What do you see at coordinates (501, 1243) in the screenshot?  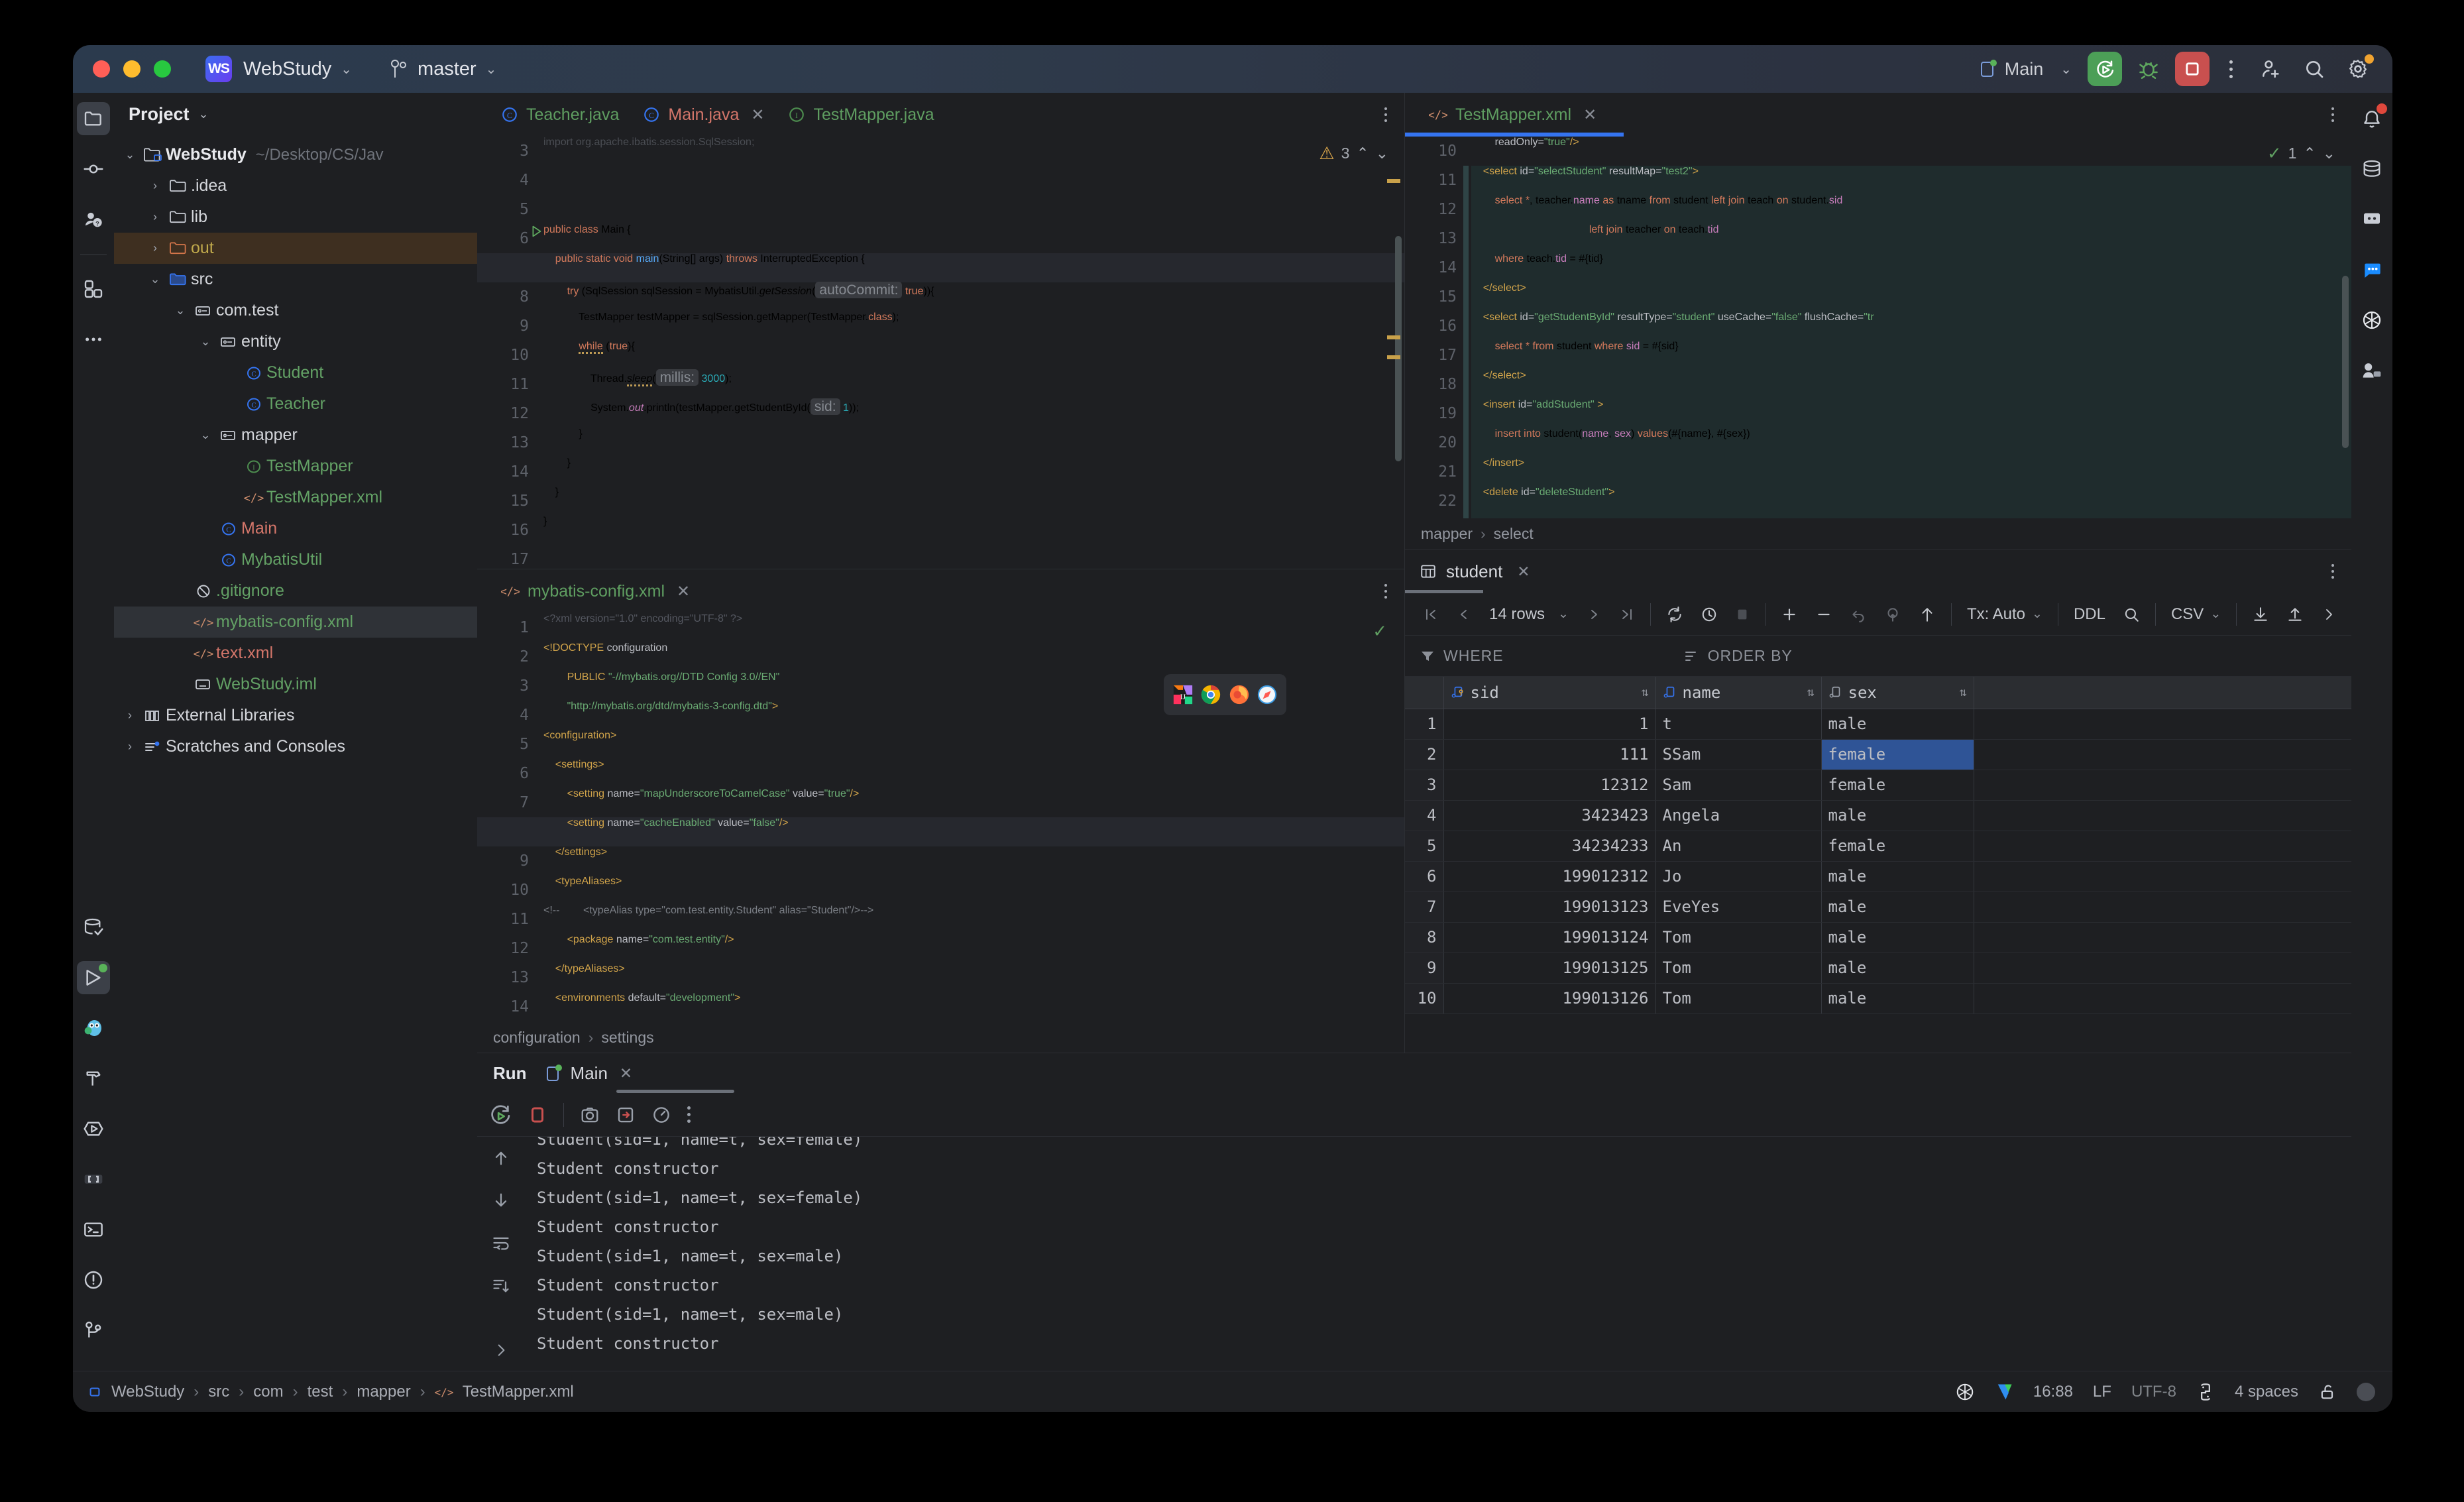 I see `soft-wrap-icon` at bounding box center [501, 1243].